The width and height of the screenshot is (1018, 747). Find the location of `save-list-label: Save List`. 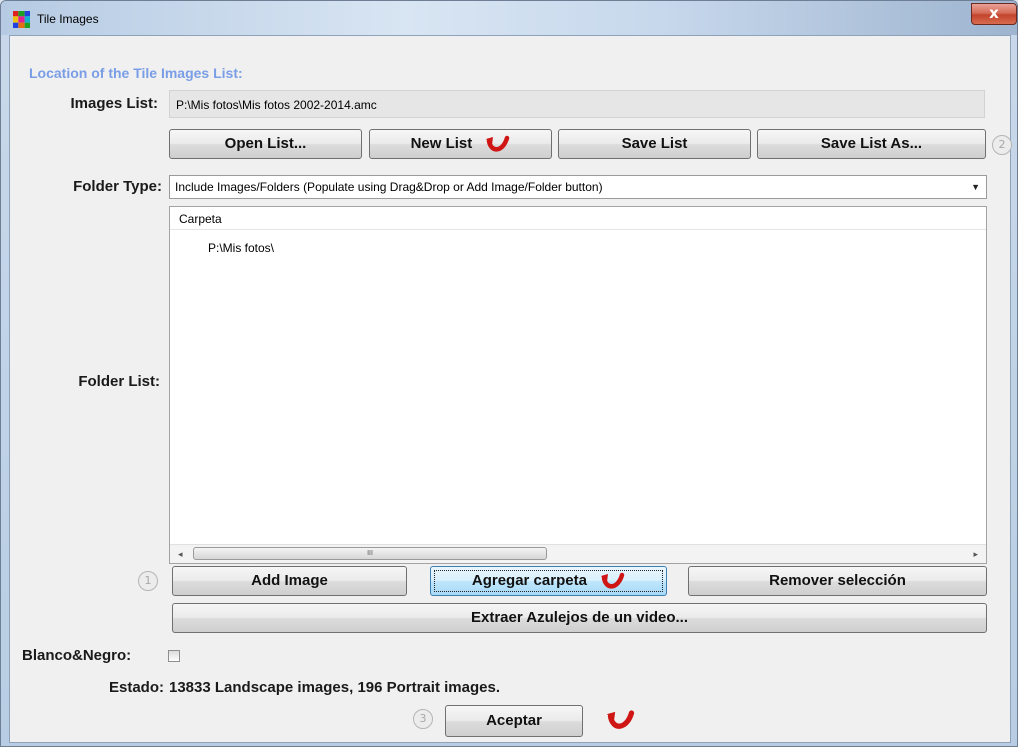

save-list-label: Save List is located at coordinates (654, 143).